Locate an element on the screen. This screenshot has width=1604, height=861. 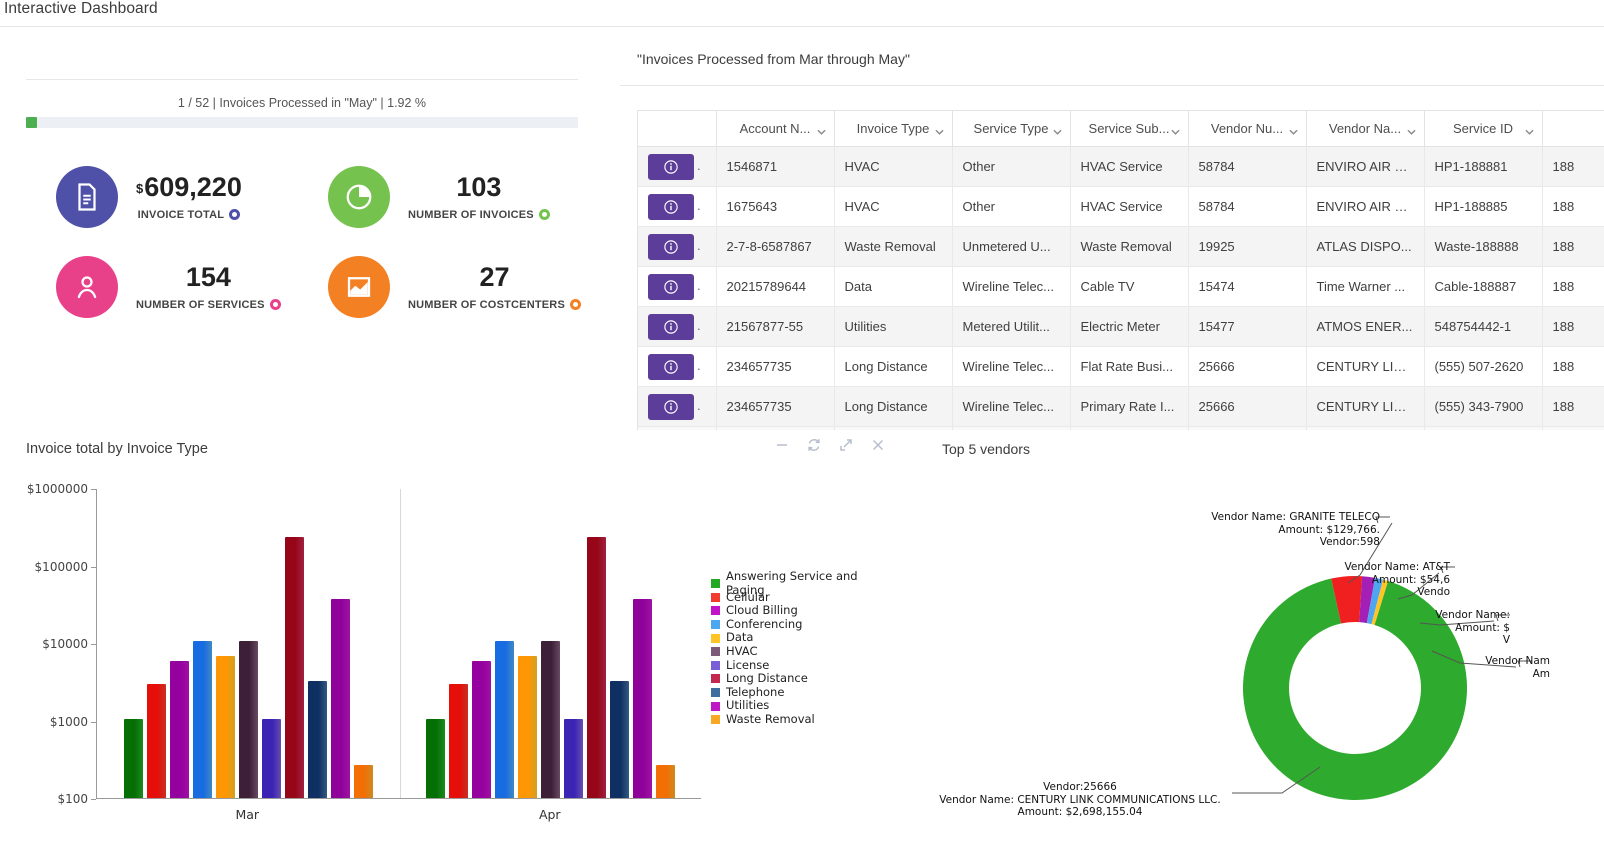
table-cell: 15477 is located at coordinates (1247, 326).